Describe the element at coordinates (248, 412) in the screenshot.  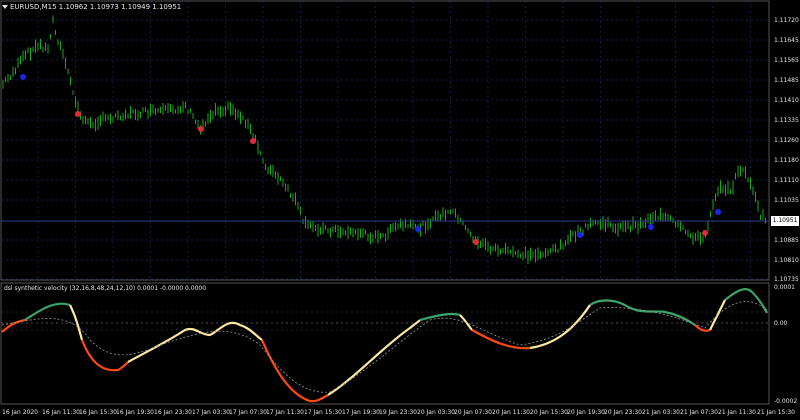
I see `x-tick: 17 Jan 07:30` at that location.